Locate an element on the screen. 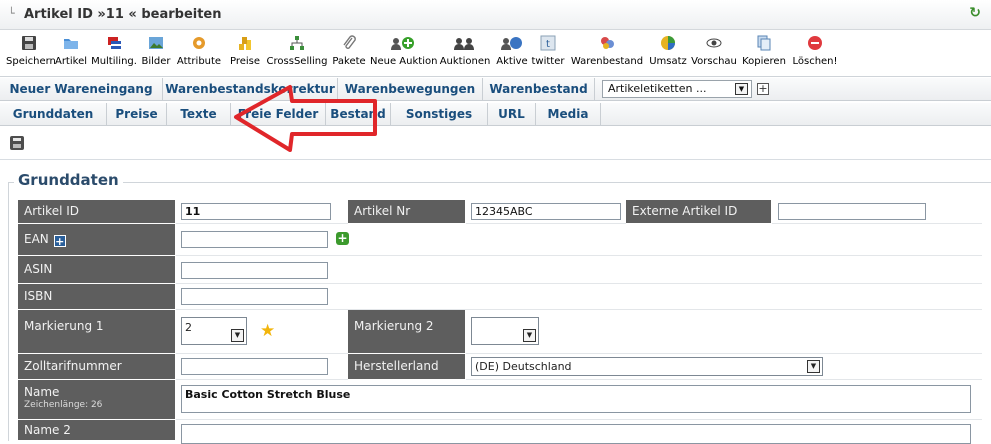 The width and height of the screenshot is (991, 444). revenue-icon is located at coordinates (668, 43).